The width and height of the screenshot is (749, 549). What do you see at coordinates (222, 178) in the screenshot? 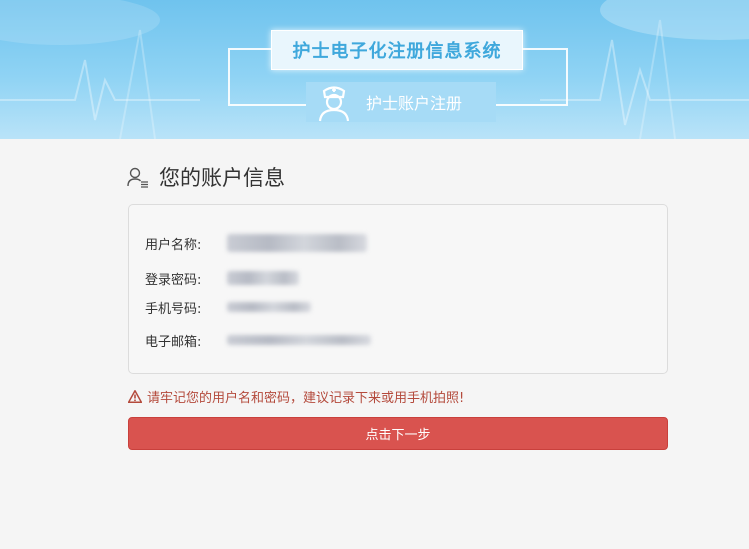
I see `section-title: 您的账户信息` at bounding box center [222, 178].